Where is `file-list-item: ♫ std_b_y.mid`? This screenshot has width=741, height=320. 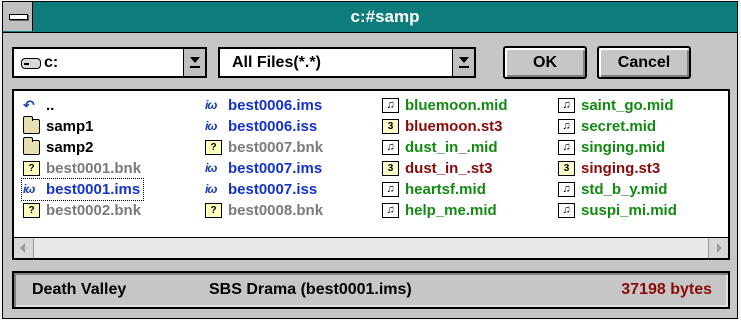
file-list-item: ♫ std_b_y.mid is located at coordinates (612, 189).